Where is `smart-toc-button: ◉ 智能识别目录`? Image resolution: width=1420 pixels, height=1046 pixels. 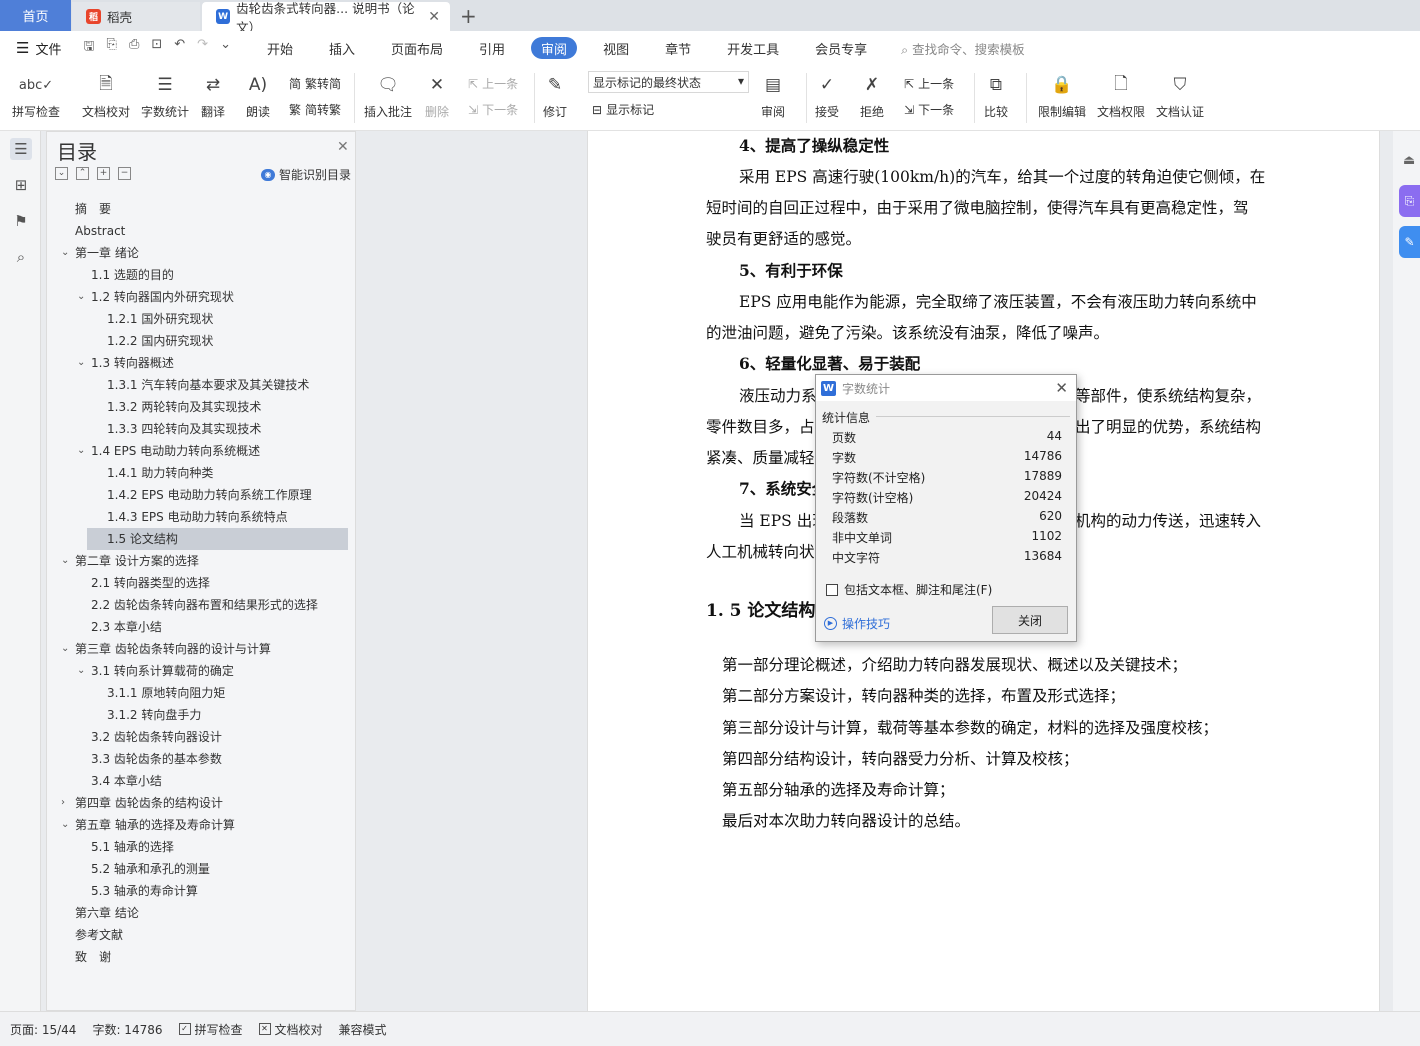 smart-toc-button: ◉ 智能识别目录 is located at coordinates (306, 174).